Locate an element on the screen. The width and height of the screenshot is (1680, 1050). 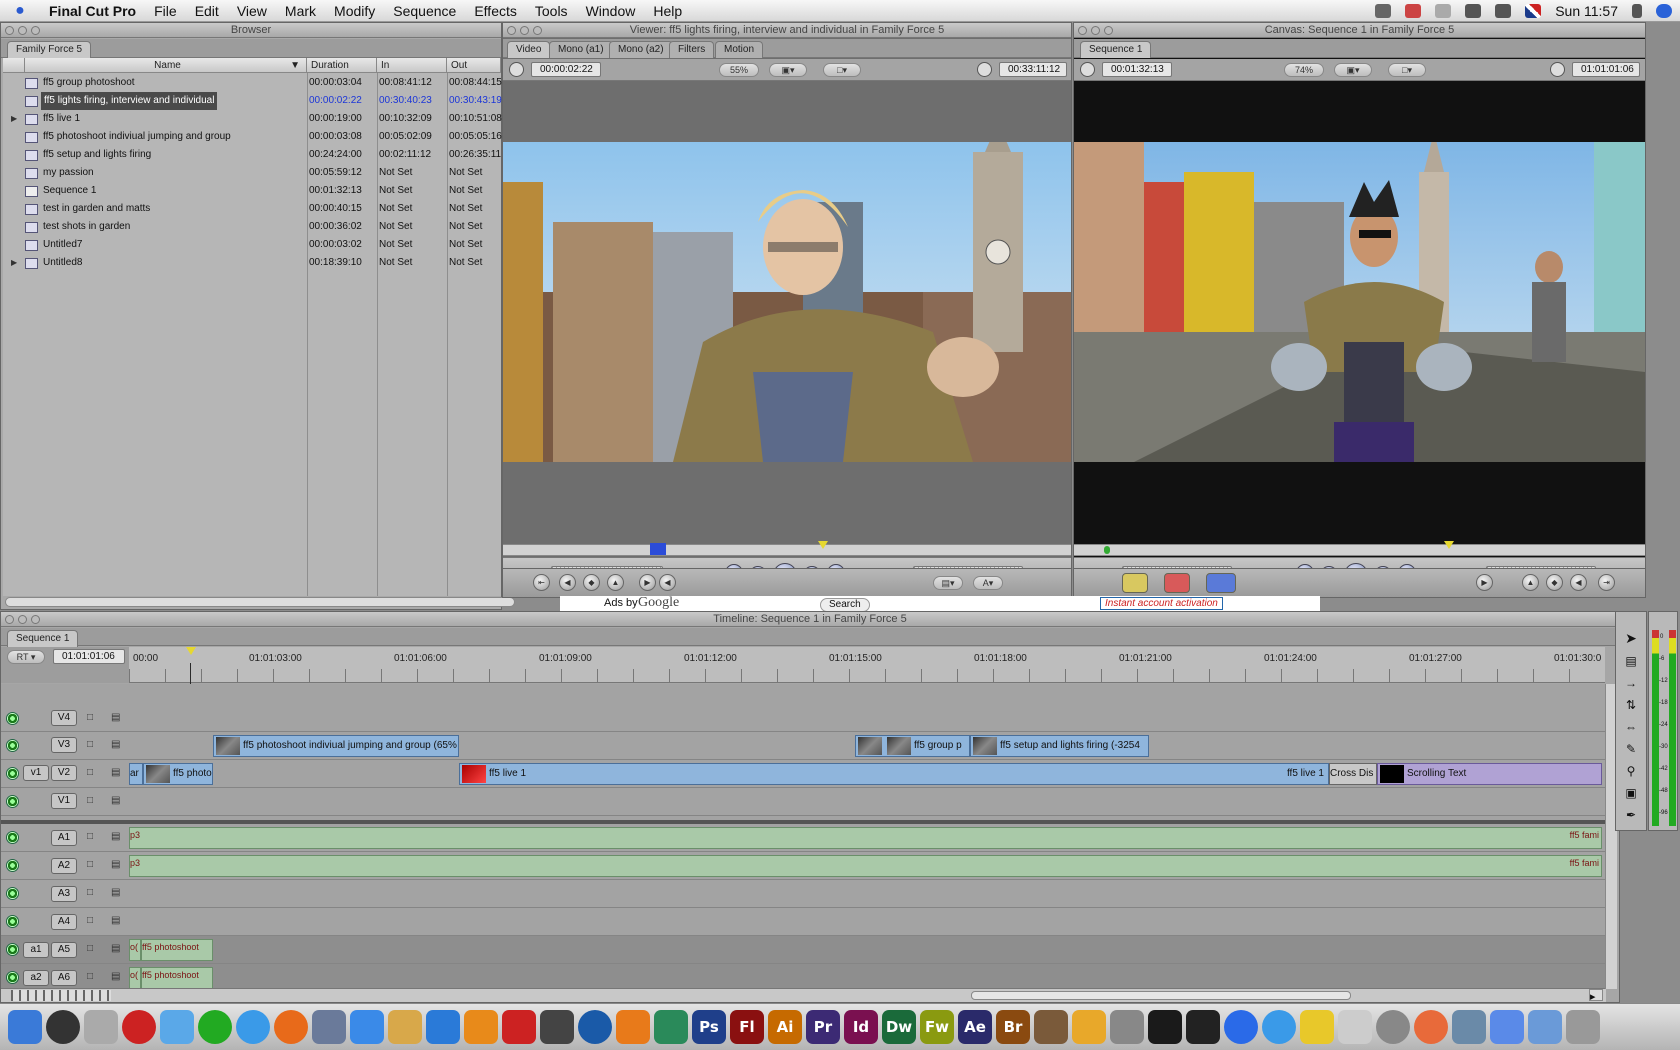
add-marker-button: ▲ is located at coordinates (1530, 582).